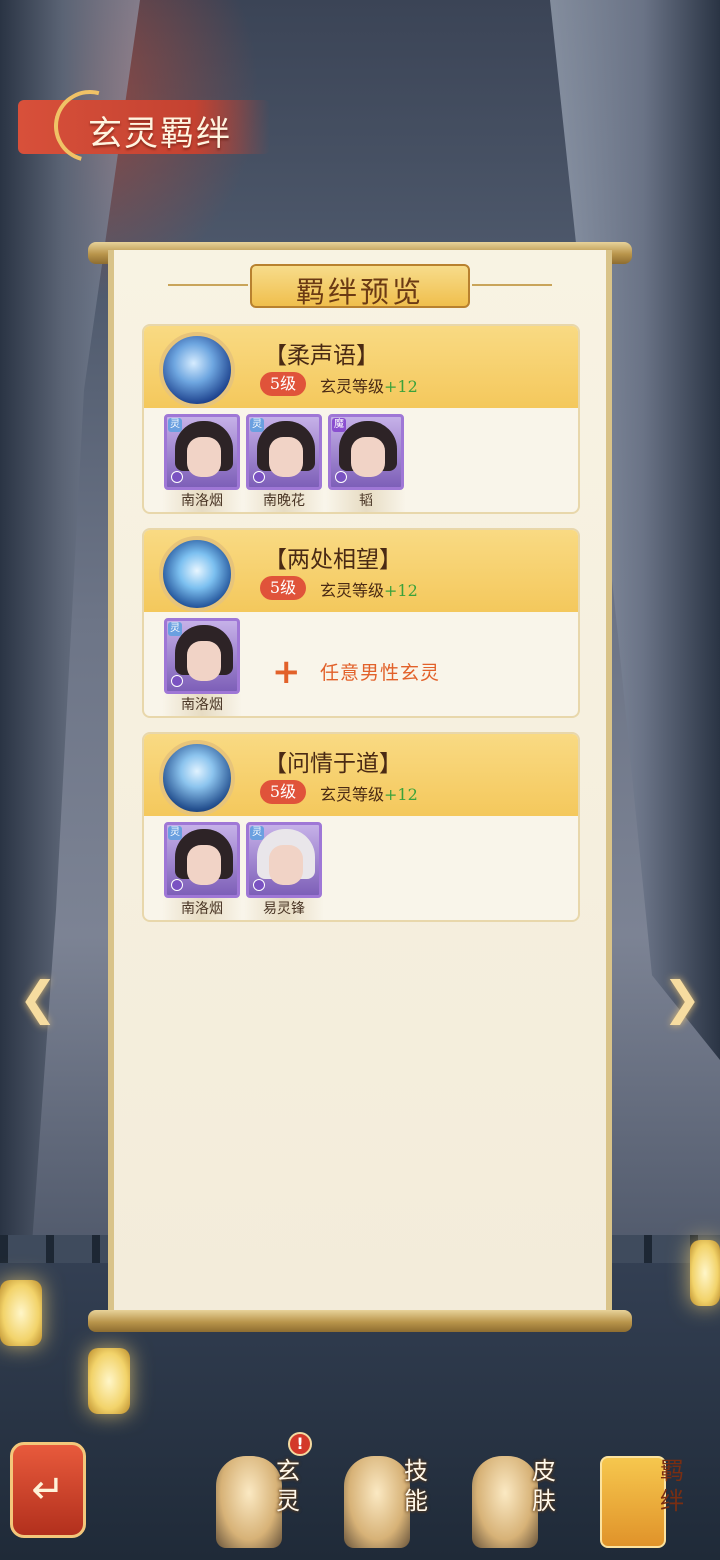 The width and height of the screenshot is (720, 1560). I want to click on portrait: 魔, so click(366, 452).